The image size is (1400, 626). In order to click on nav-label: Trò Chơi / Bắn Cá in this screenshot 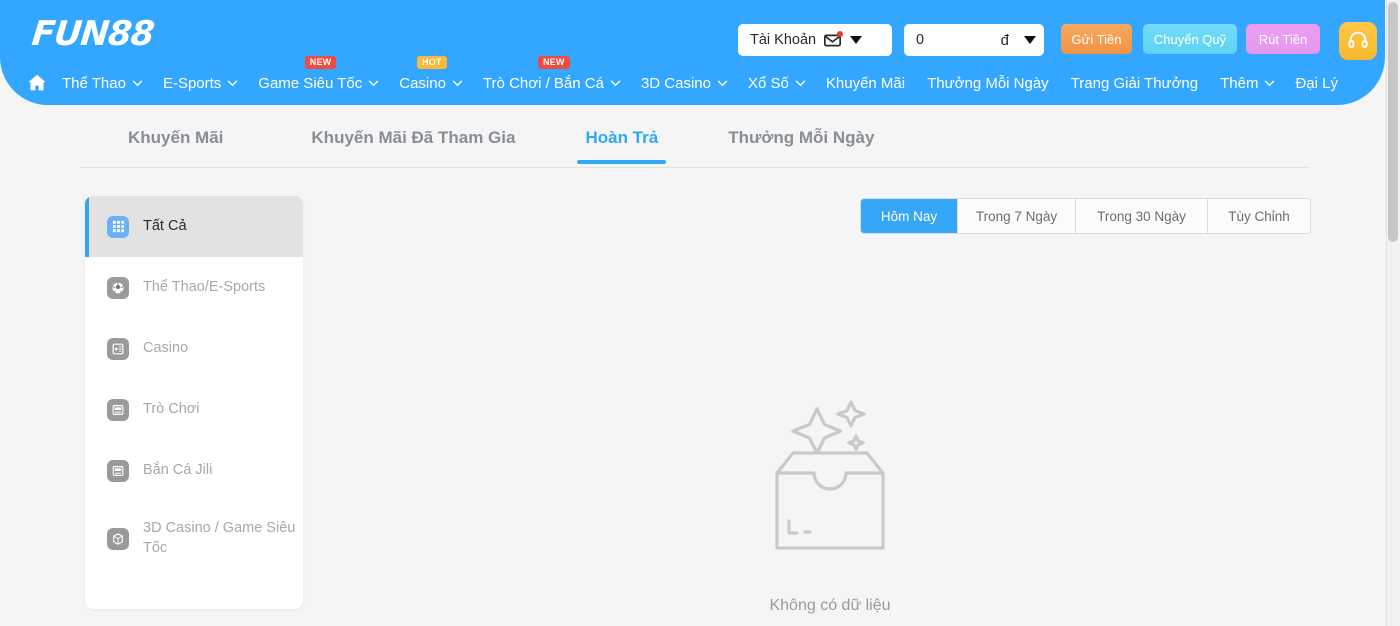, I will do `click(543, 83)`.